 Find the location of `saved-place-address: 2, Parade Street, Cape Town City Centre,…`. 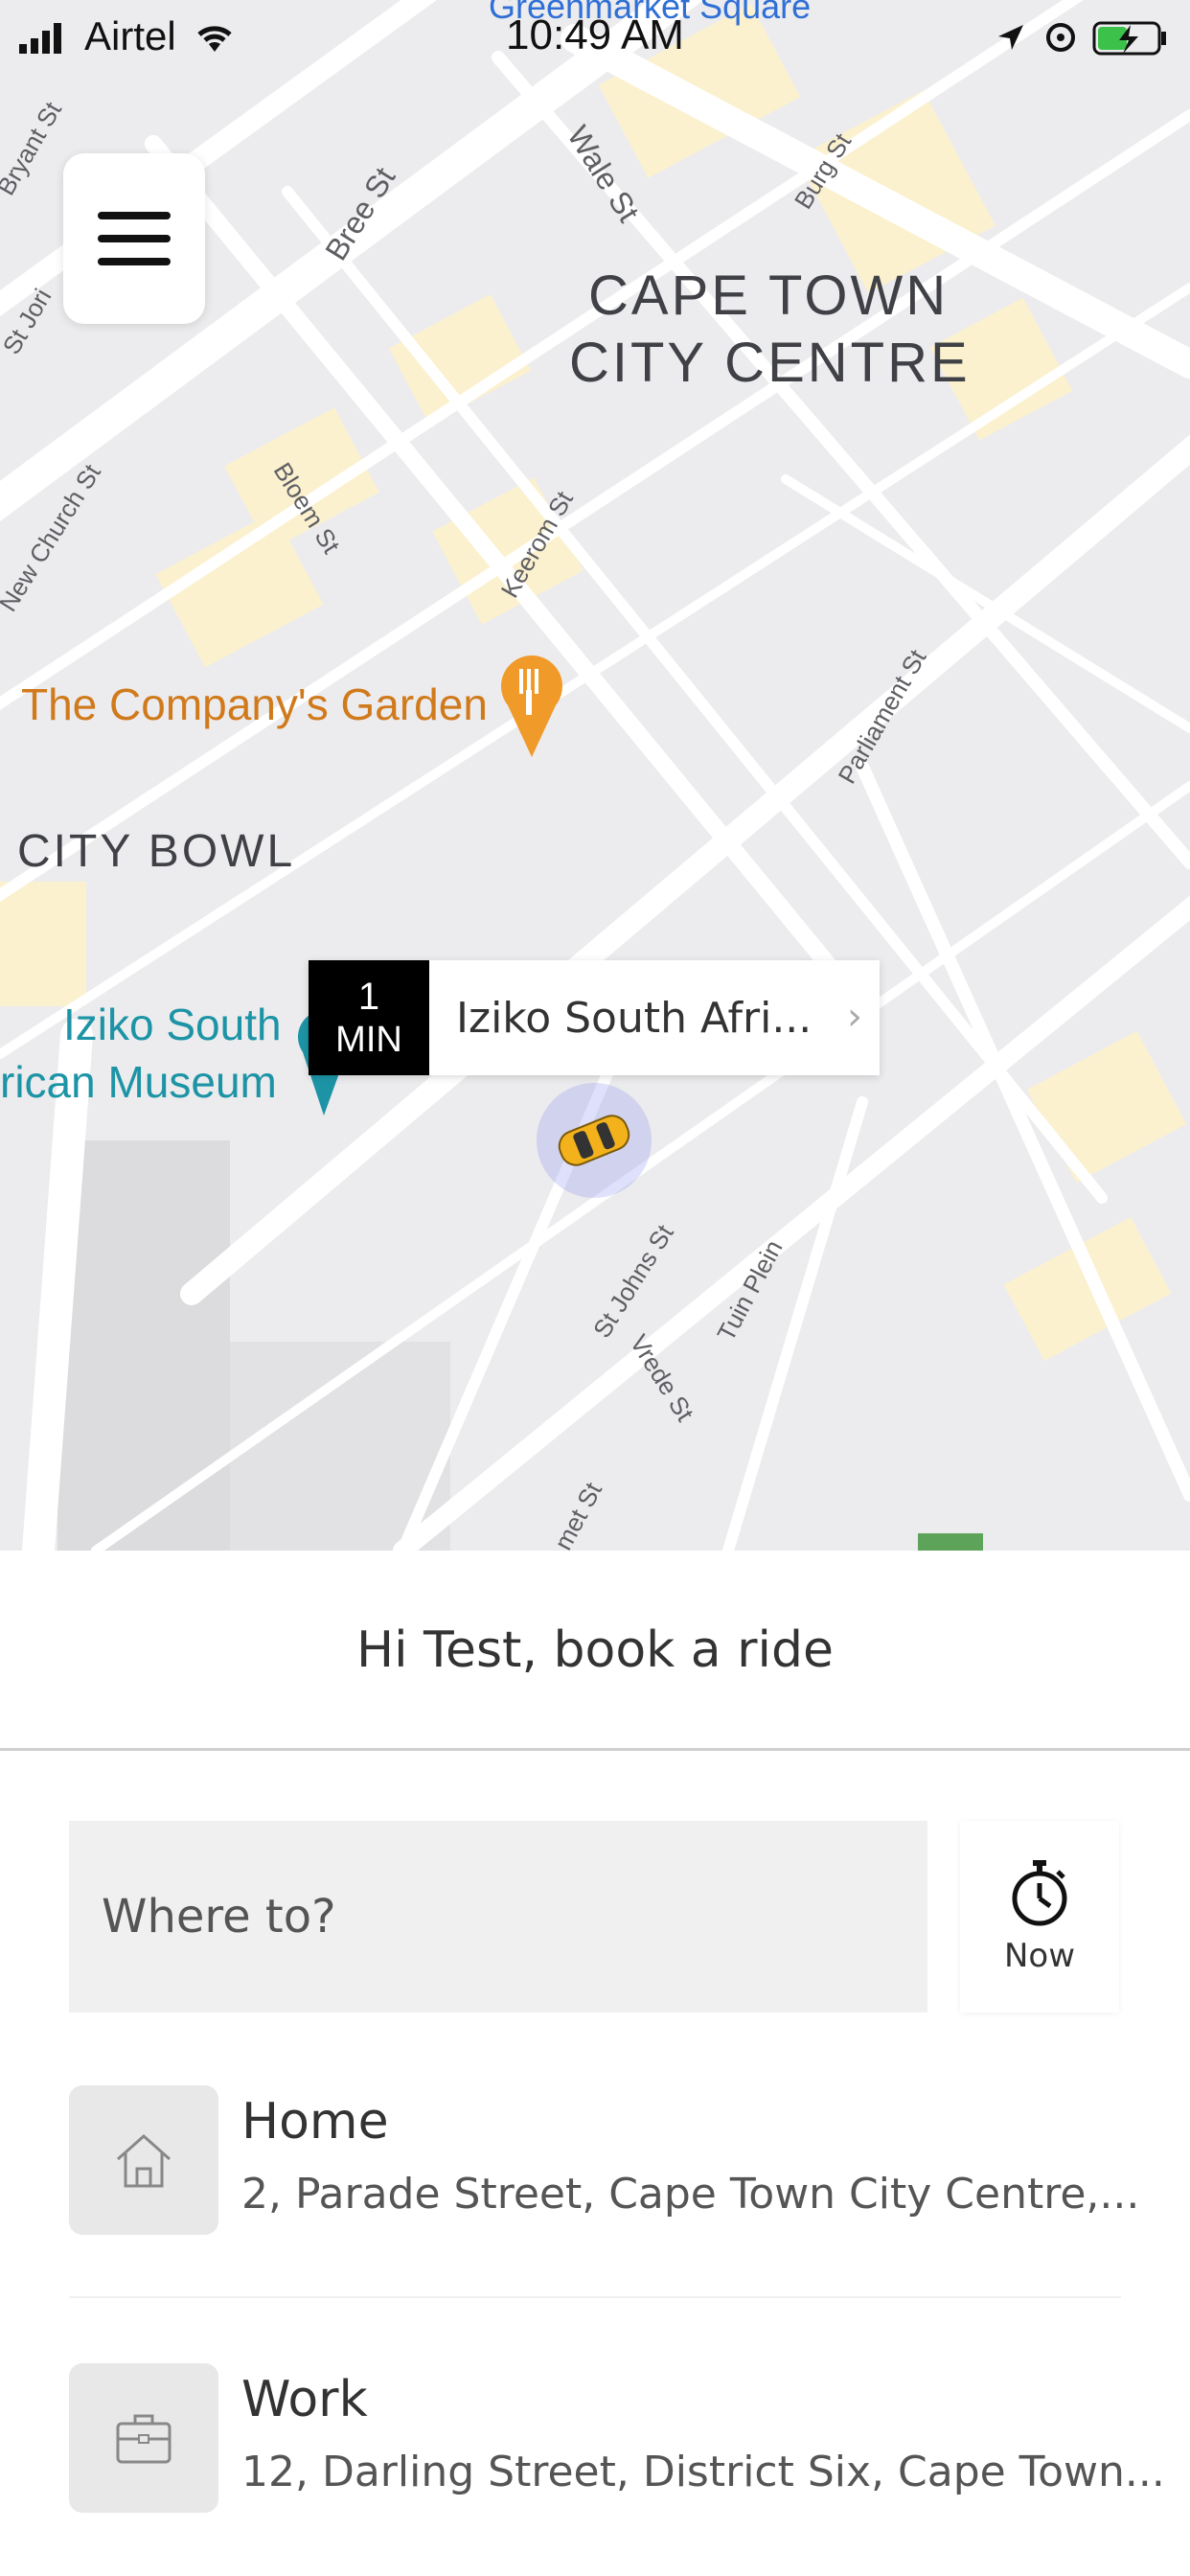

saved-place-address: 2, Parade Street, Cape Town City Centre,… is located at coordinates (691, 2194).